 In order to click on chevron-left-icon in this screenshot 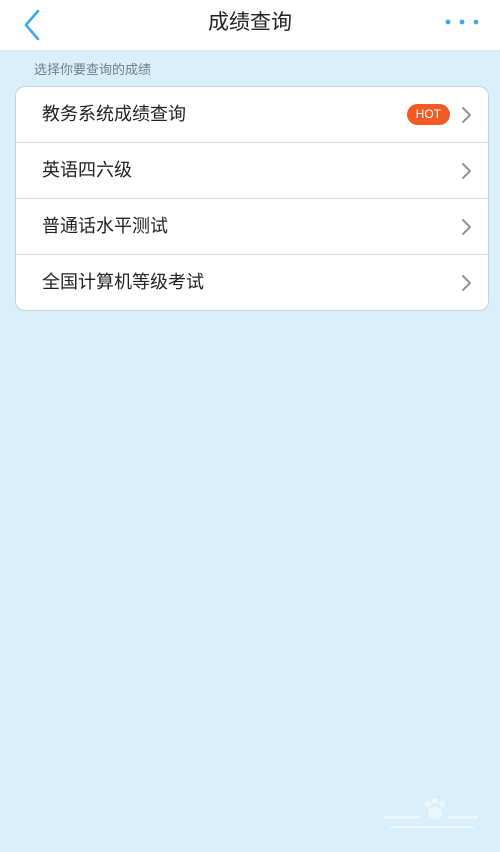, I will do `click(32, 25)`.